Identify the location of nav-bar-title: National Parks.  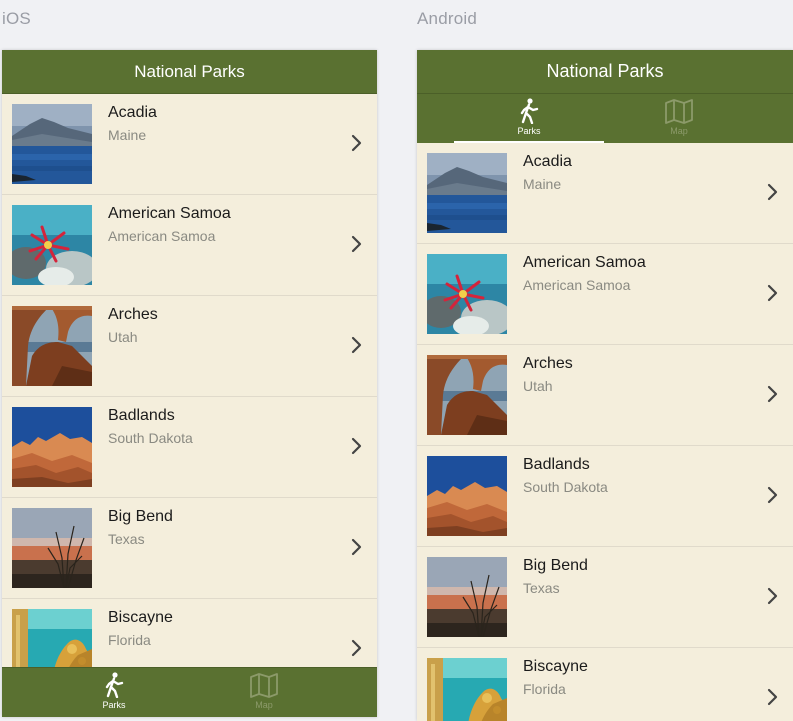
(189, 72).